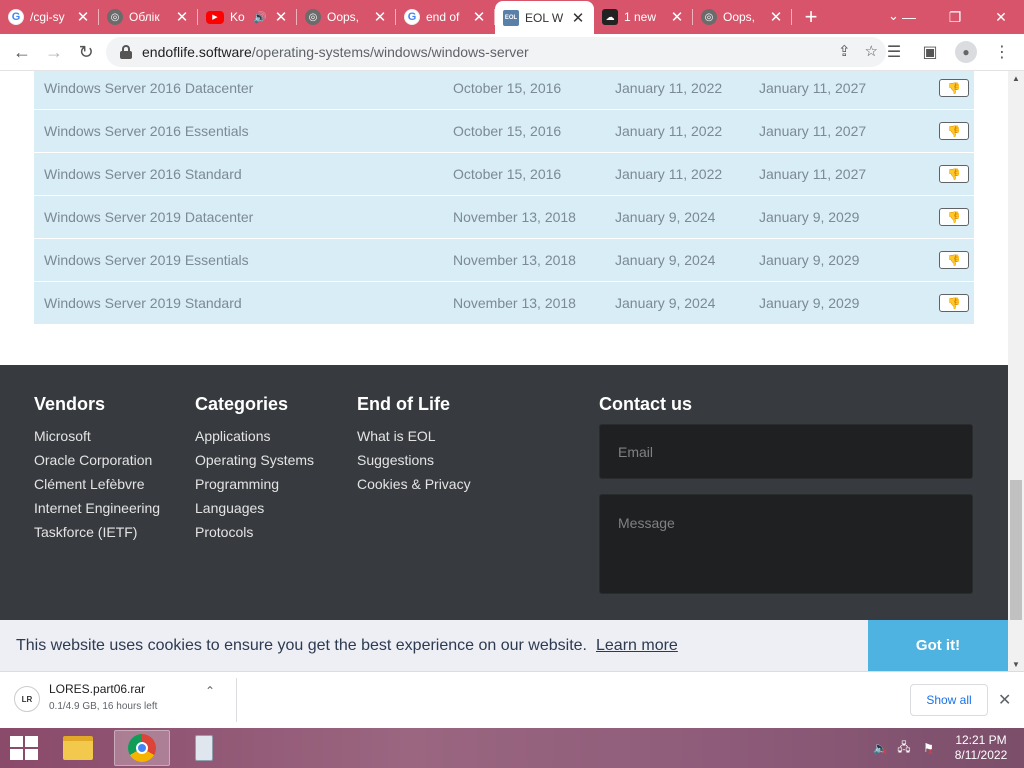  Describe the element at coordinates (22, 52) in the screenshot. I see `back-arrow-icon: ←` at that location.